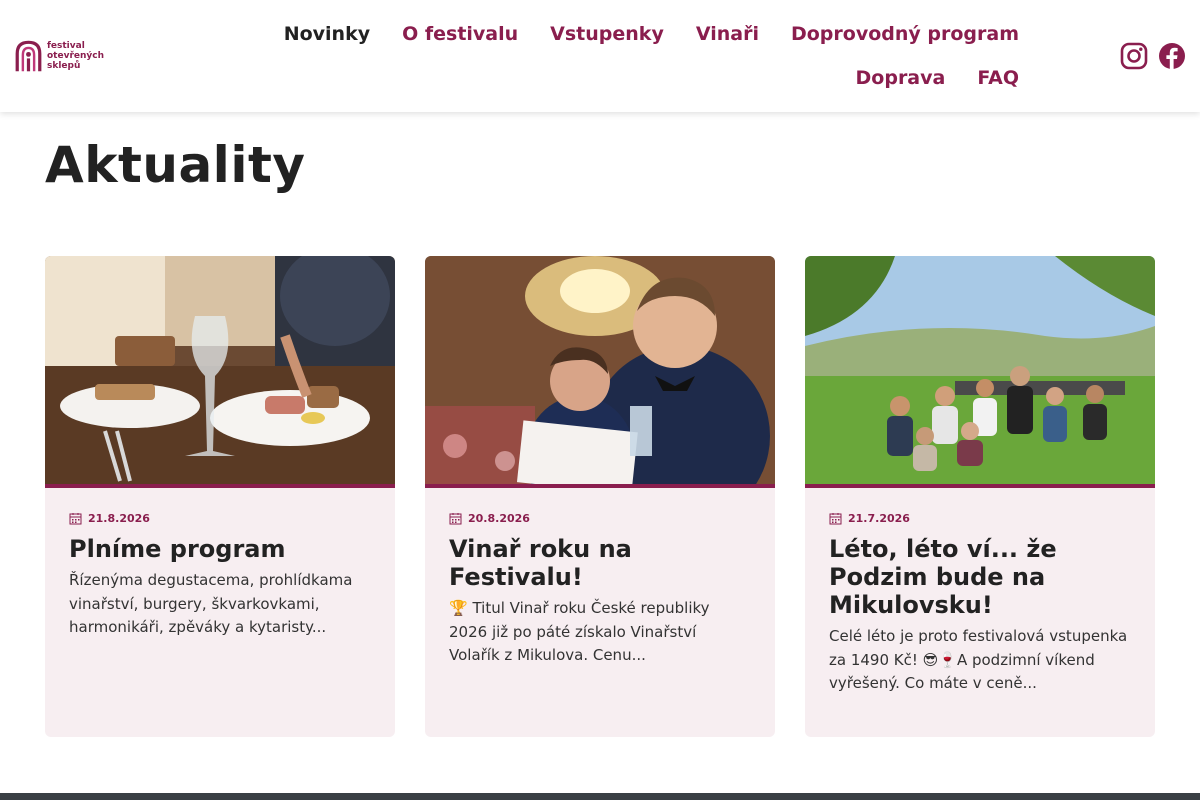 The image size is (1200, 800). I want to click on nav-item-novinky: Novinky, so click(327, 34).